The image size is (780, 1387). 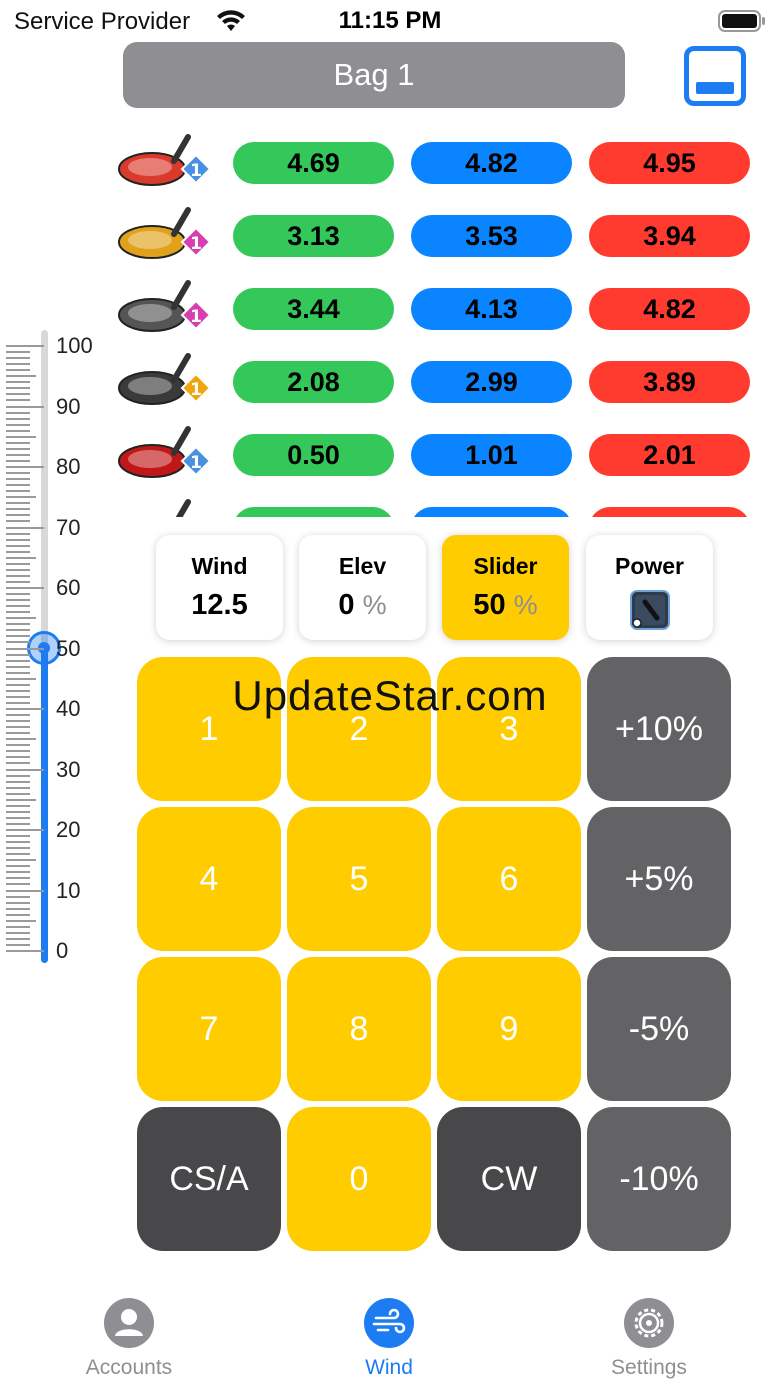 What do you see at coordinates (649, 566) in the screenshot?
I see `power-card-title: Power` at bounding box center [649, 566].